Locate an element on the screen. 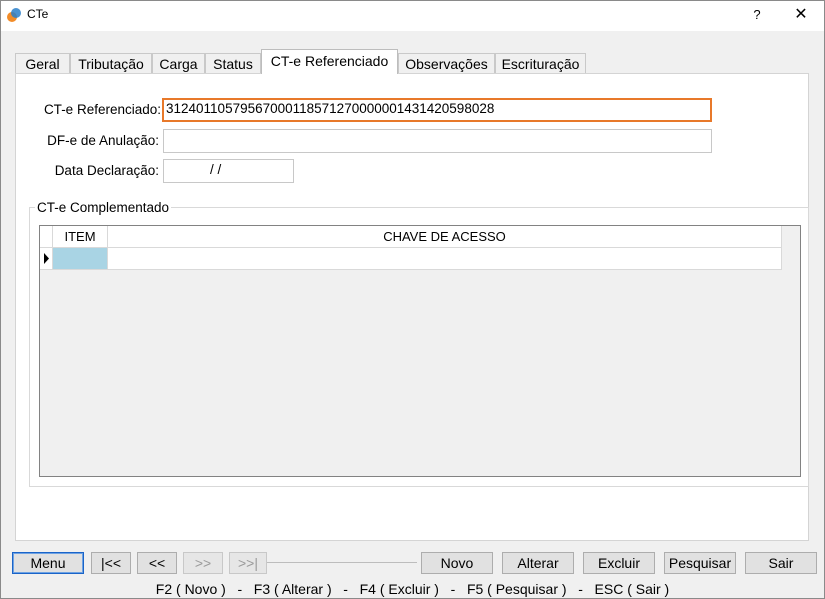 The image size is (825, 599). grid-cell-item is located at coordinates (80, 259).